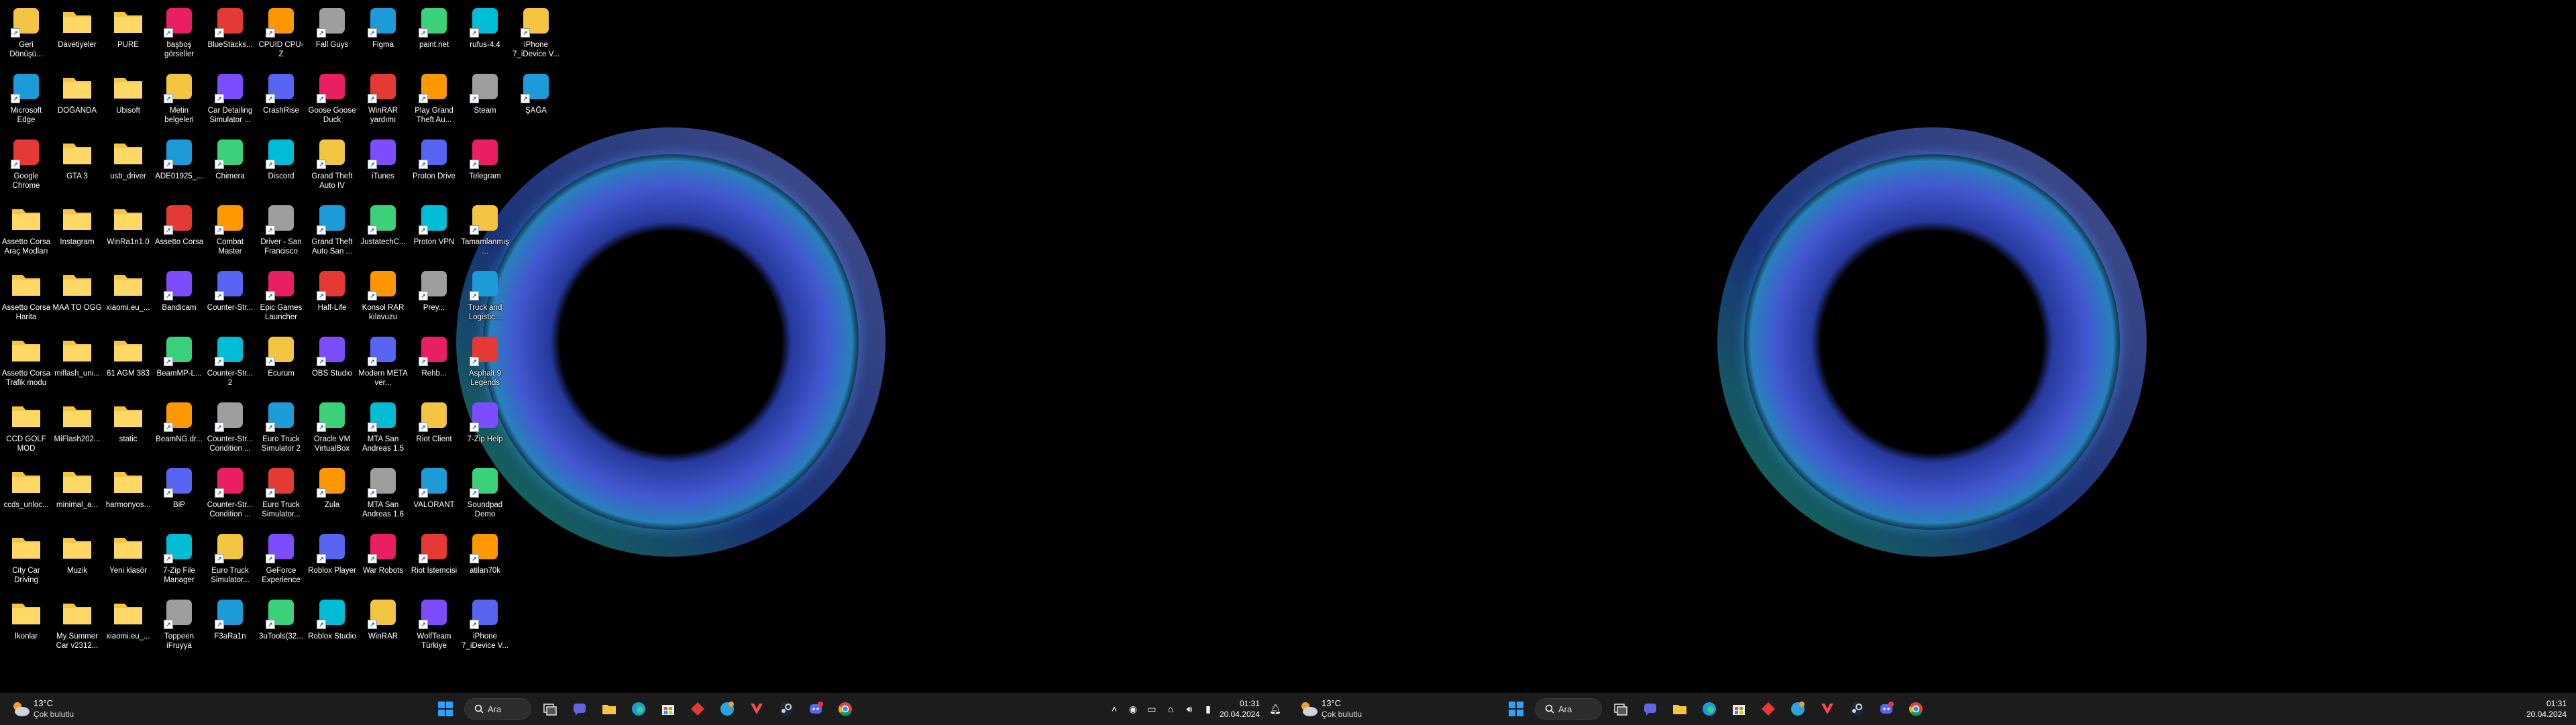 This screenshot has width=2576, height=725. What do you see at coordinates (485, 99) in the screenshot?
I see `desktop-icon: ↗ Steam` at bounding box center [485, 99].